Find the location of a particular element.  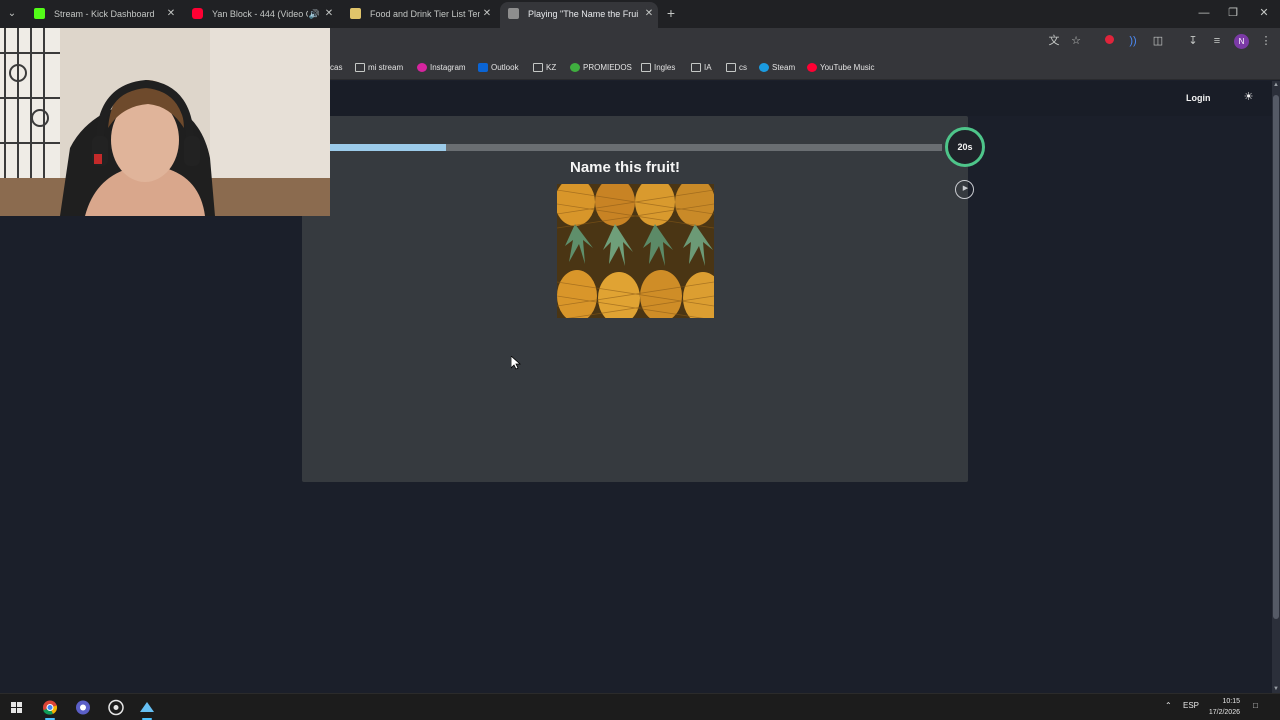

download-icon: ↧ is located at coordinates (1193, 41).